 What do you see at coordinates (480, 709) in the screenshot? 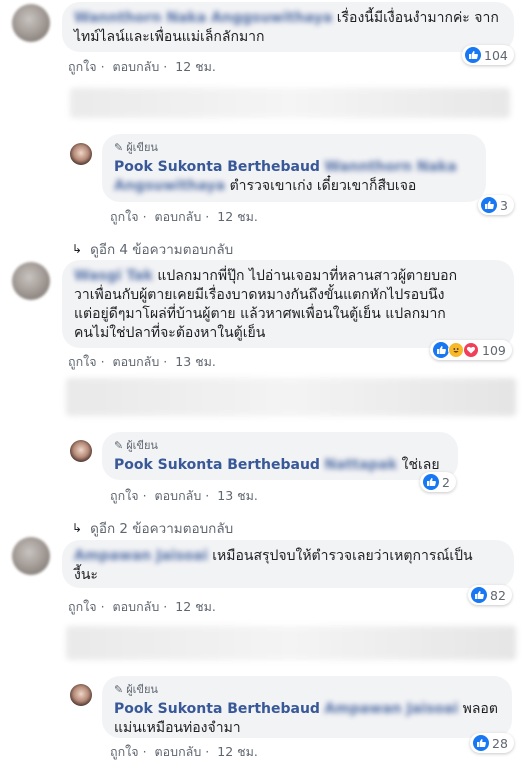
I see `reply-text: พลอต` at bounding box center [480, 709].